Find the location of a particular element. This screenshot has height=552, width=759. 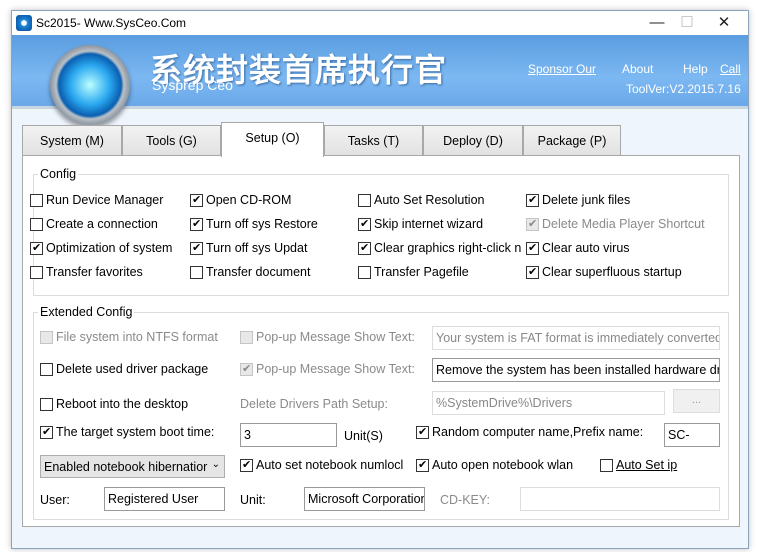

app-title-en: Sysprep Ceo is located at coordinates (192, 85).